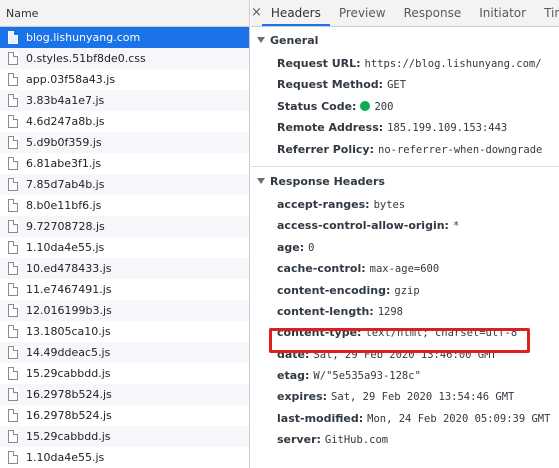  What do you see at coordinates (68, 352) in the screenshot?
I see `request-name: 14.49ddeac5.js` at bounding box center [68, 352].